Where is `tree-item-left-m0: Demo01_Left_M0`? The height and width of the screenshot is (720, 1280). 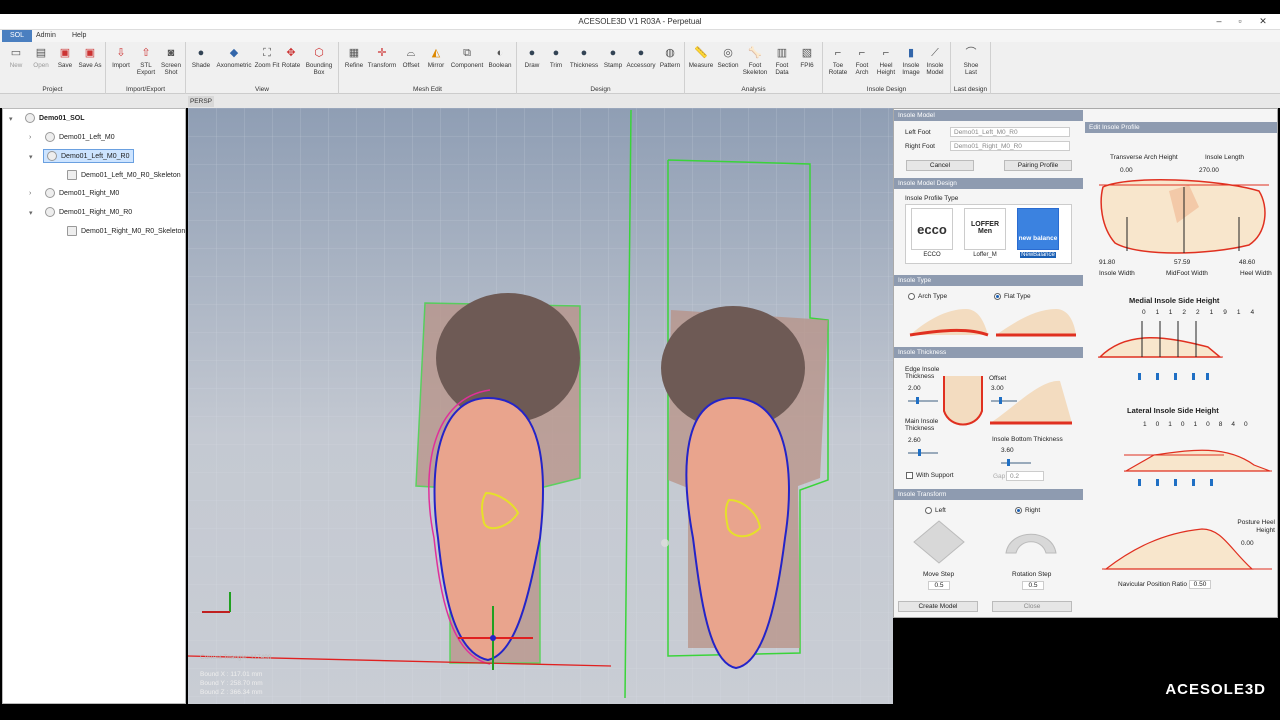
tree-item-left-m0: Demo01_Left_M0 is located at coordinates (80, 137).